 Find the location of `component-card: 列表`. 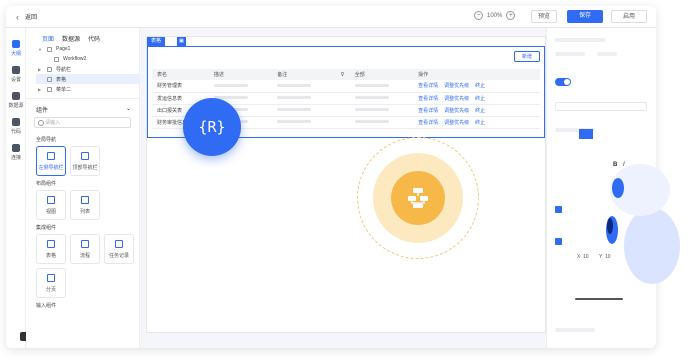

component-card: 列表 is located at coordinates (85, 205).